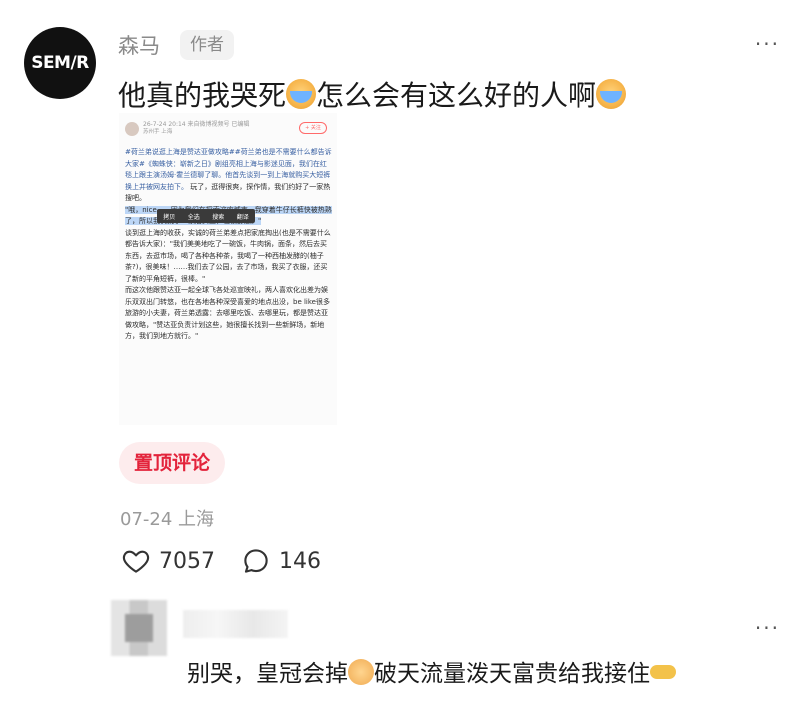  What do you see at coordinates (187, 561) in the screenshot?
I see `like-count: 7057` at bounding box center [187, 561].